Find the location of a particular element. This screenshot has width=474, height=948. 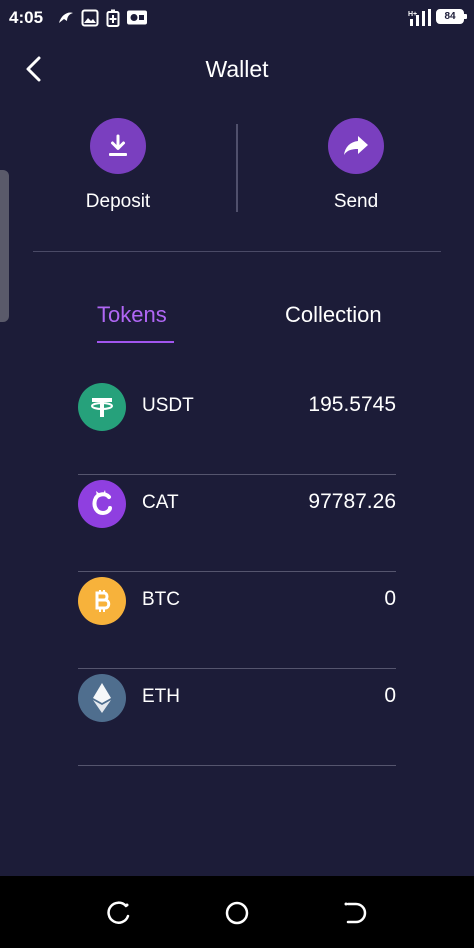

download-icon is located at coordinates (118, 145).